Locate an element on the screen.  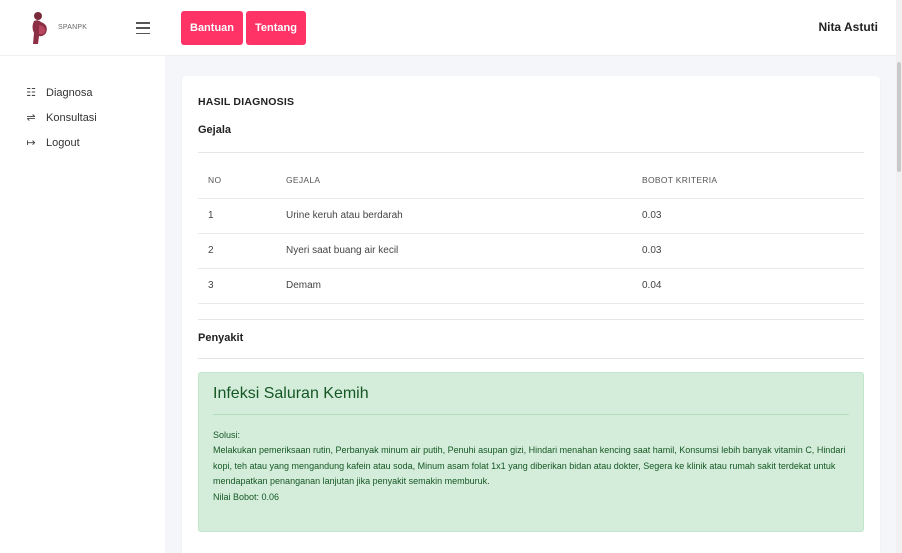
table-row: 1 Urine keruh atau berdarah 0.03 is located at coordinates (531, 216).